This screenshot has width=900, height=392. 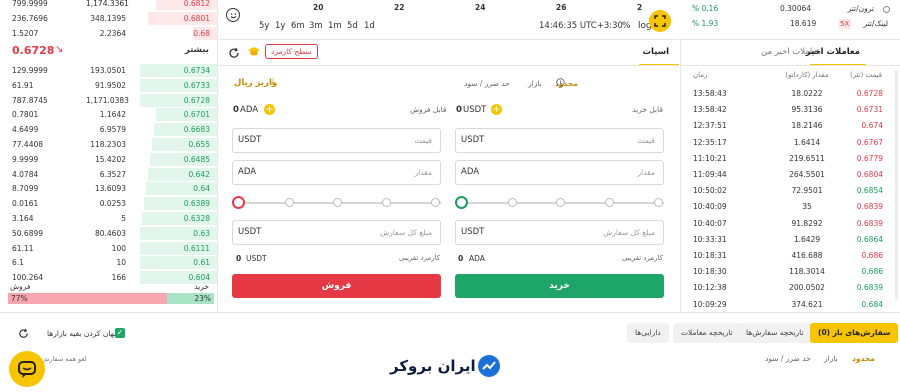 I want to click on timeframe-1d: 1d, so click(x=369, y=26).